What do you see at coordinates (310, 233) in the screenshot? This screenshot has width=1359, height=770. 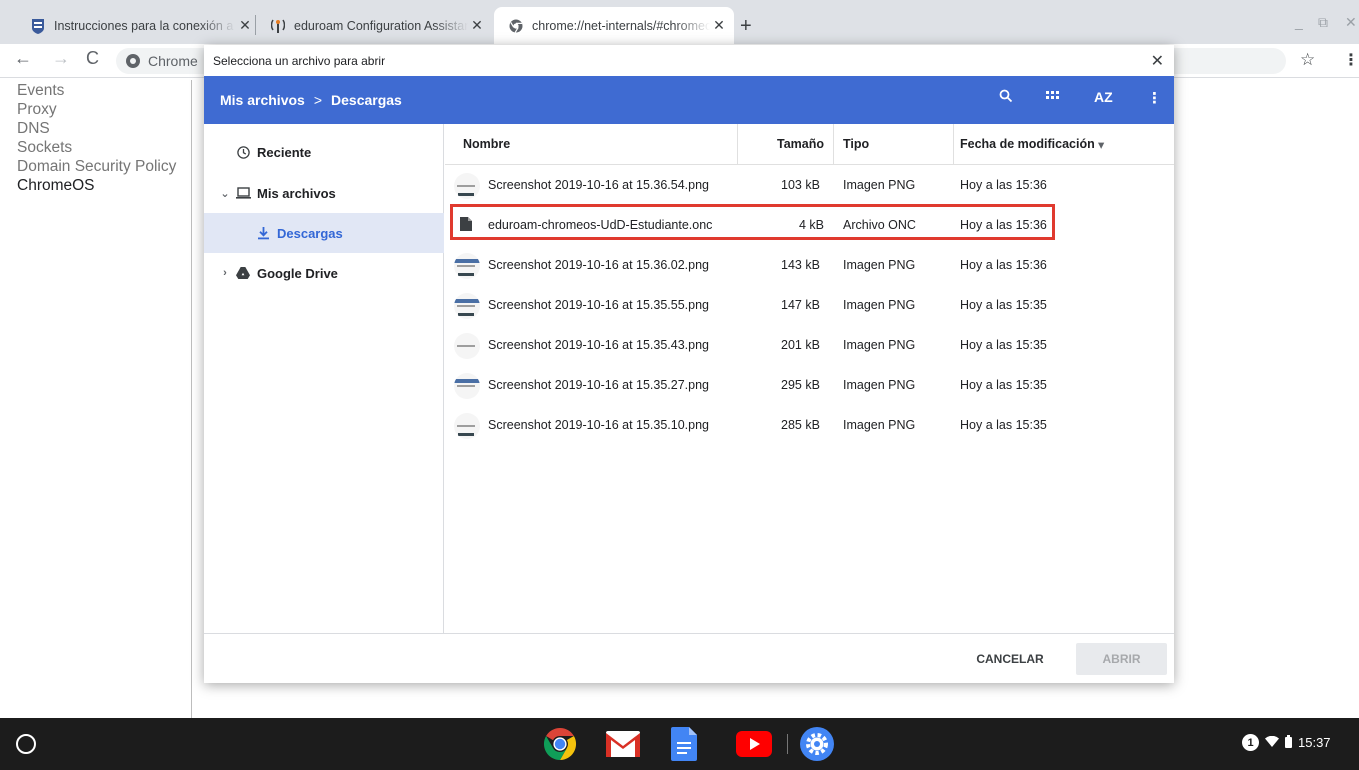 I see `sidebar-item-label: Descargas` at bounding box center [310, 233].